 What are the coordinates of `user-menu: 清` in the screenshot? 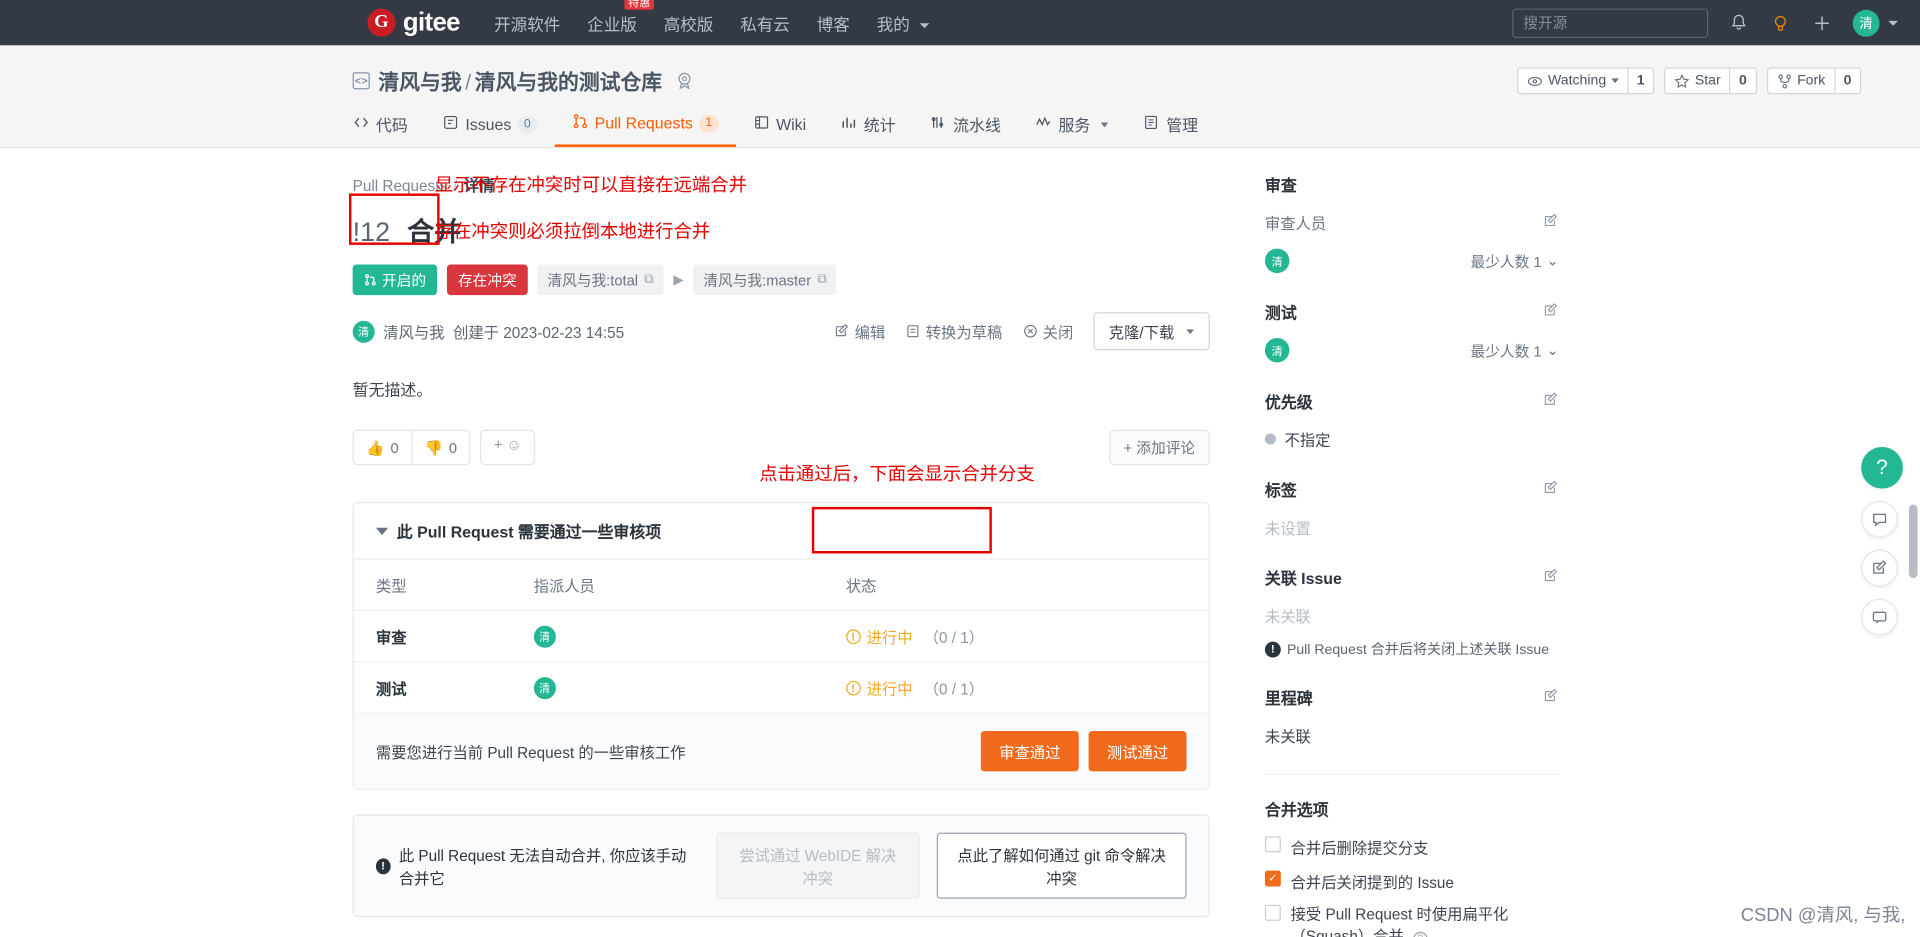 It's located at (1875, 23).